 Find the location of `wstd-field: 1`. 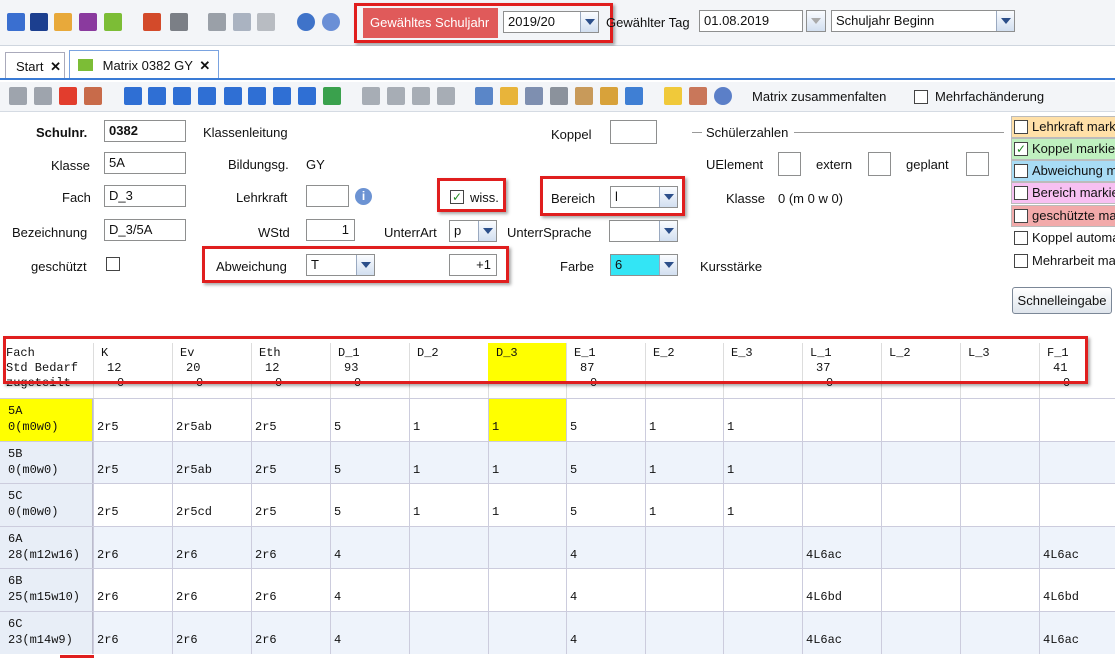

wstd-field: 1 is located at coordinates (330, 230).